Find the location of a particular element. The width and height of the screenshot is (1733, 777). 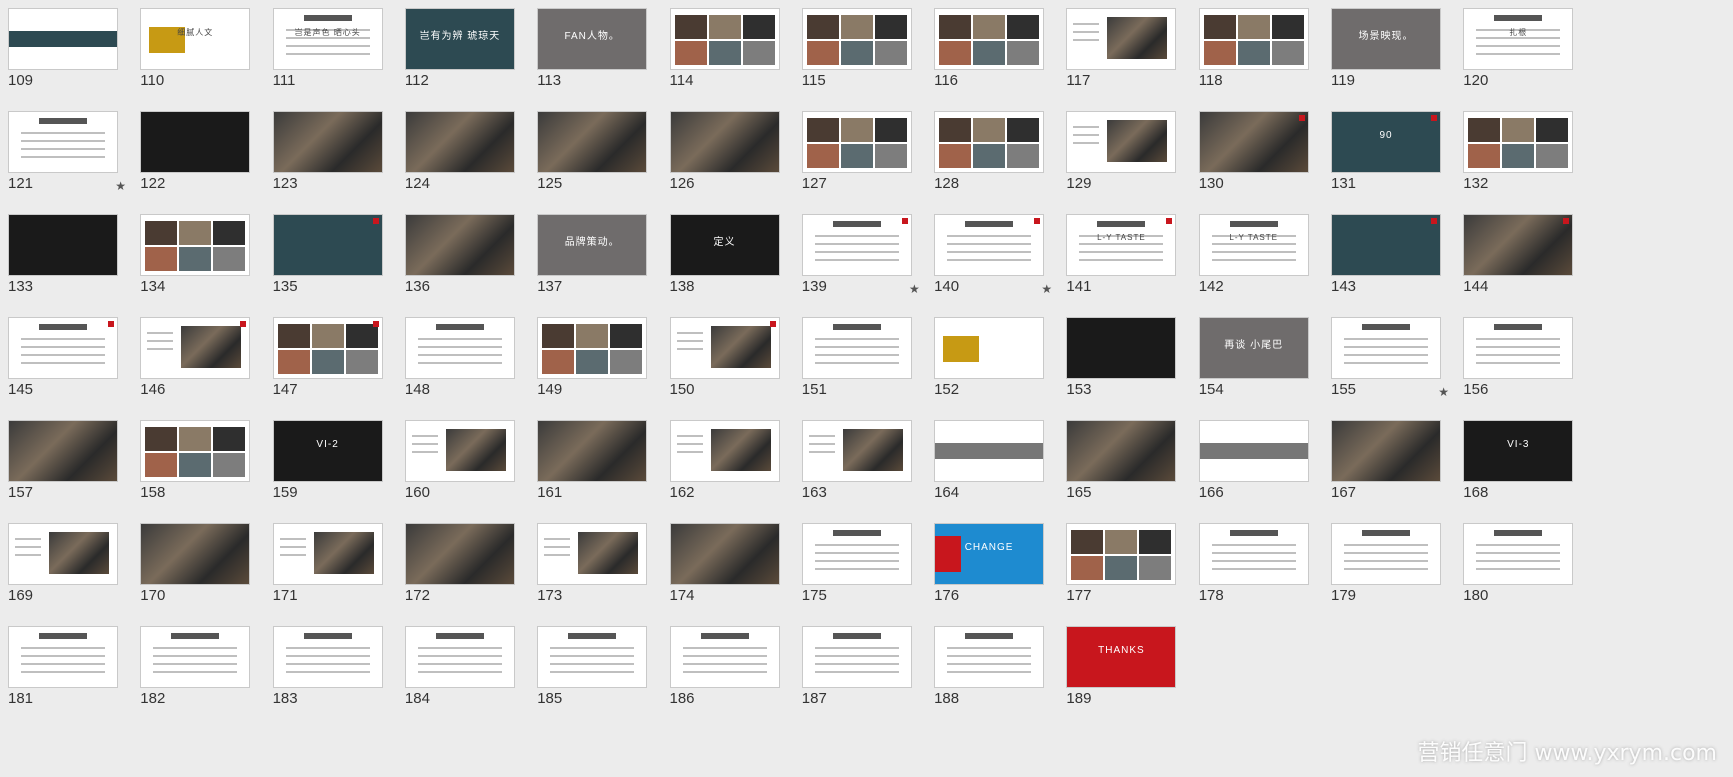

slide-preview: 90 is located at coordinates (1386, 142).